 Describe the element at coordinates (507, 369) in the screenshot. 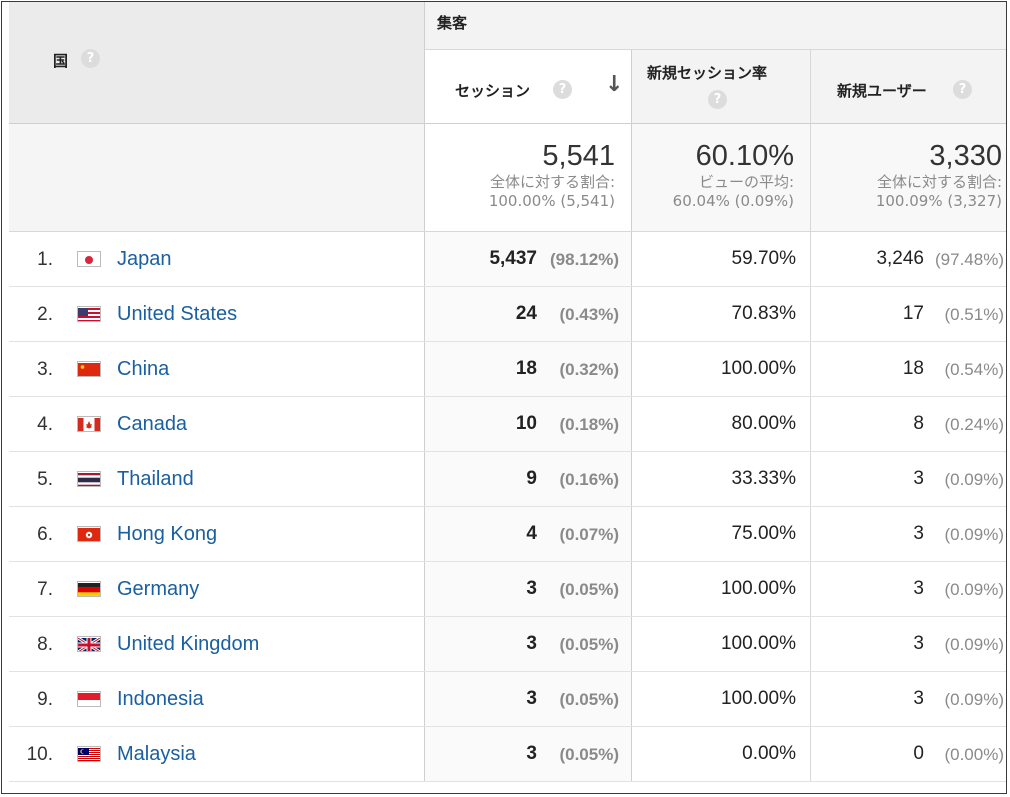

I see `table-row: 3. China 18 (0.32%) 100.00% 18 (0.54%)` at that location.